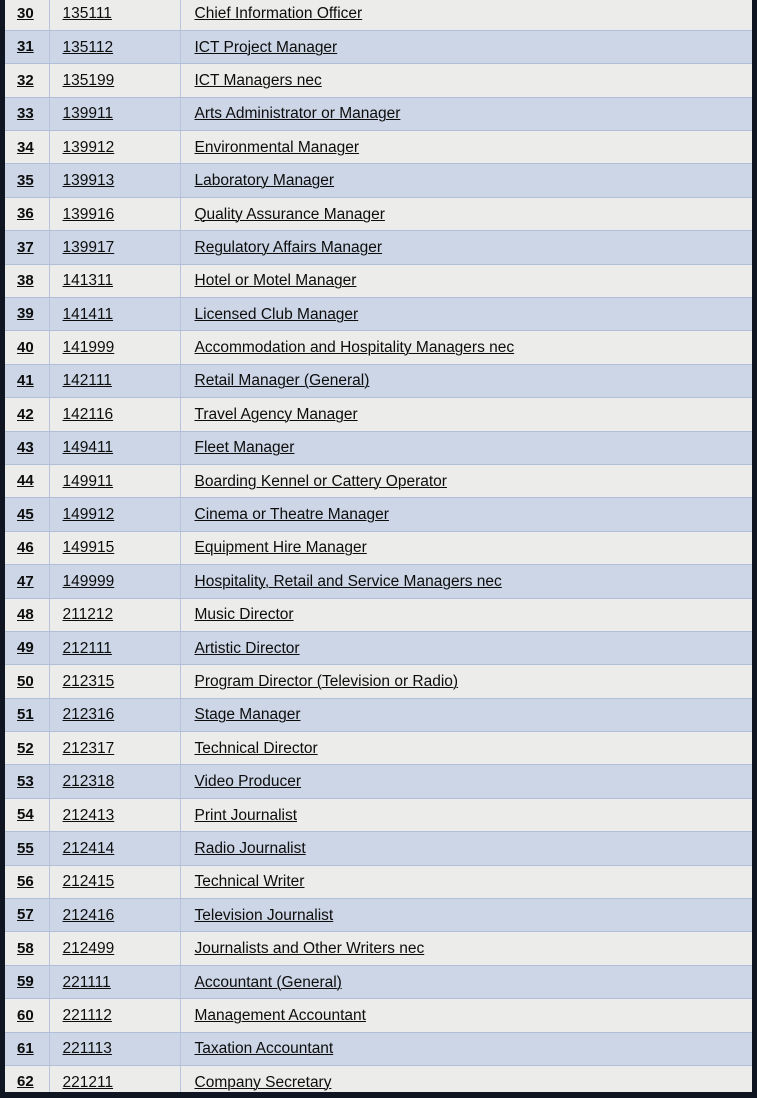  Describe the element at coordinates (115, 548) in the screenshot. I see `anzsco-code-cell: 149915` at that location.